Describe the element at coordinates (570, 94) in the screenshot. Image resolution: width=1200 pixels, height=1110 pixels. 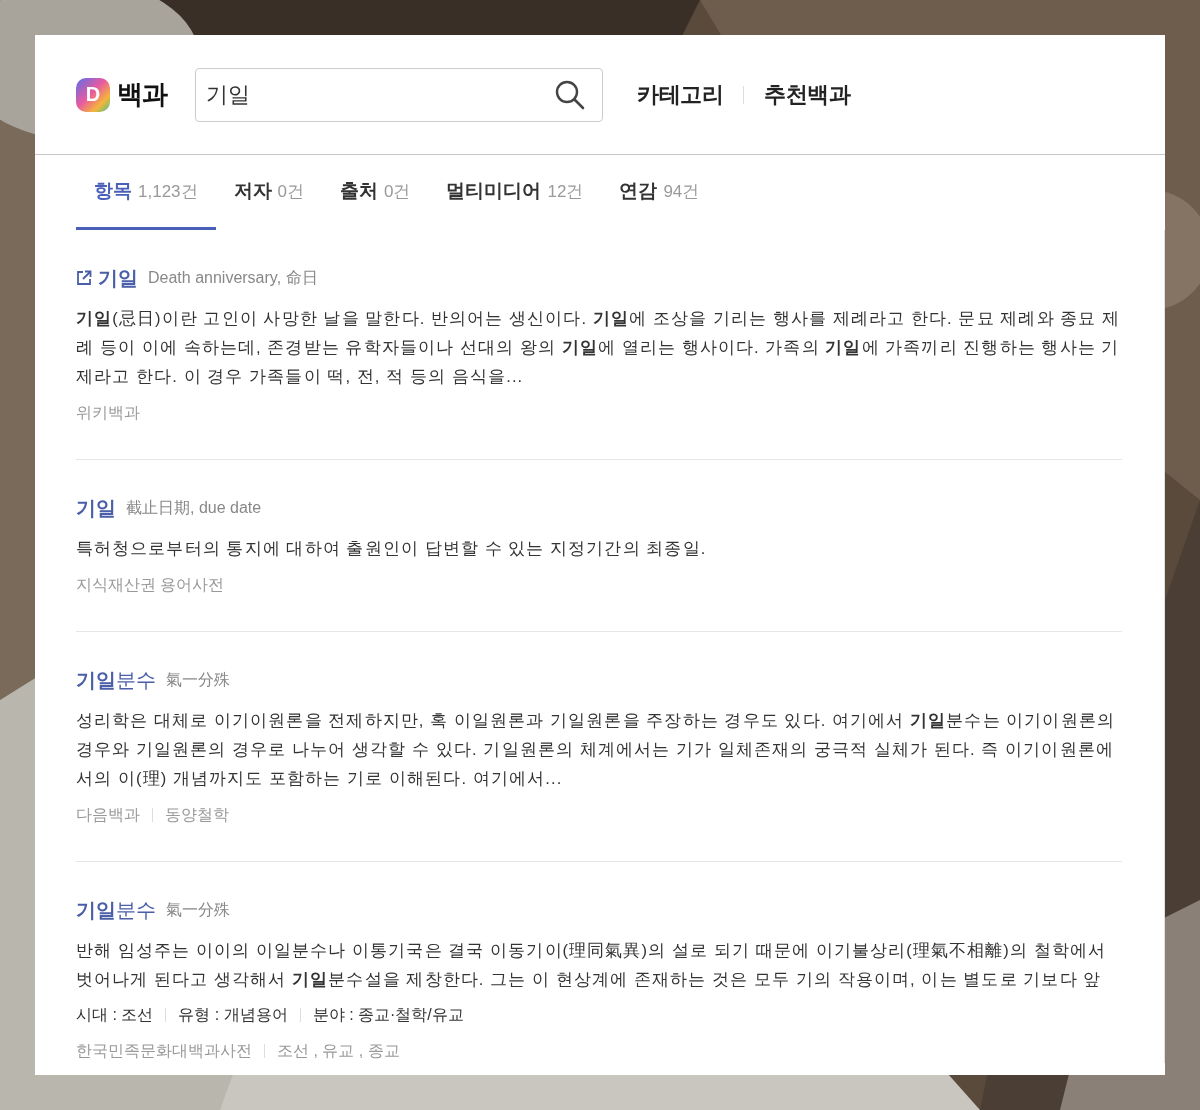
I see `search-icon` at that location.